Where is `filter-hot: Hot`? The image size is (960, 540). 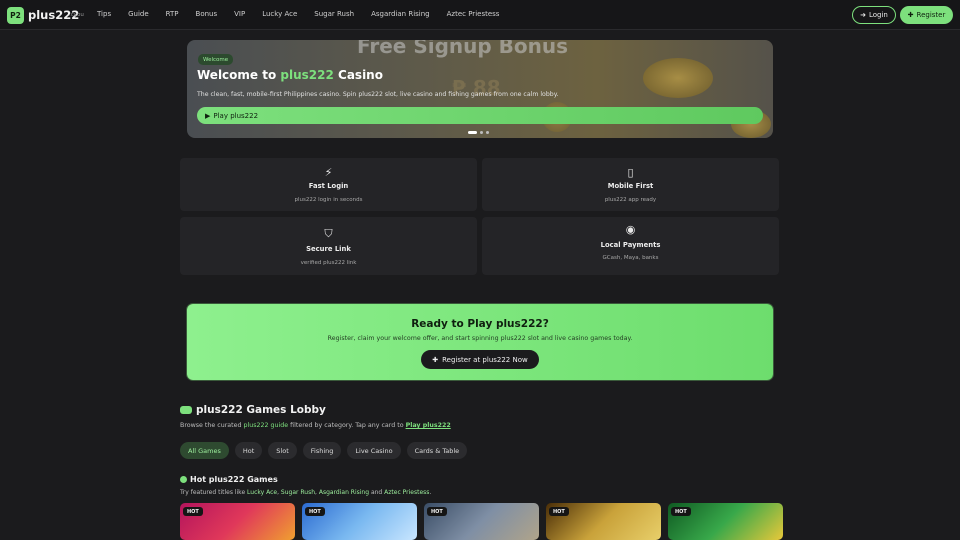
filter-hot: Hot is located at coordinates (248, 450).